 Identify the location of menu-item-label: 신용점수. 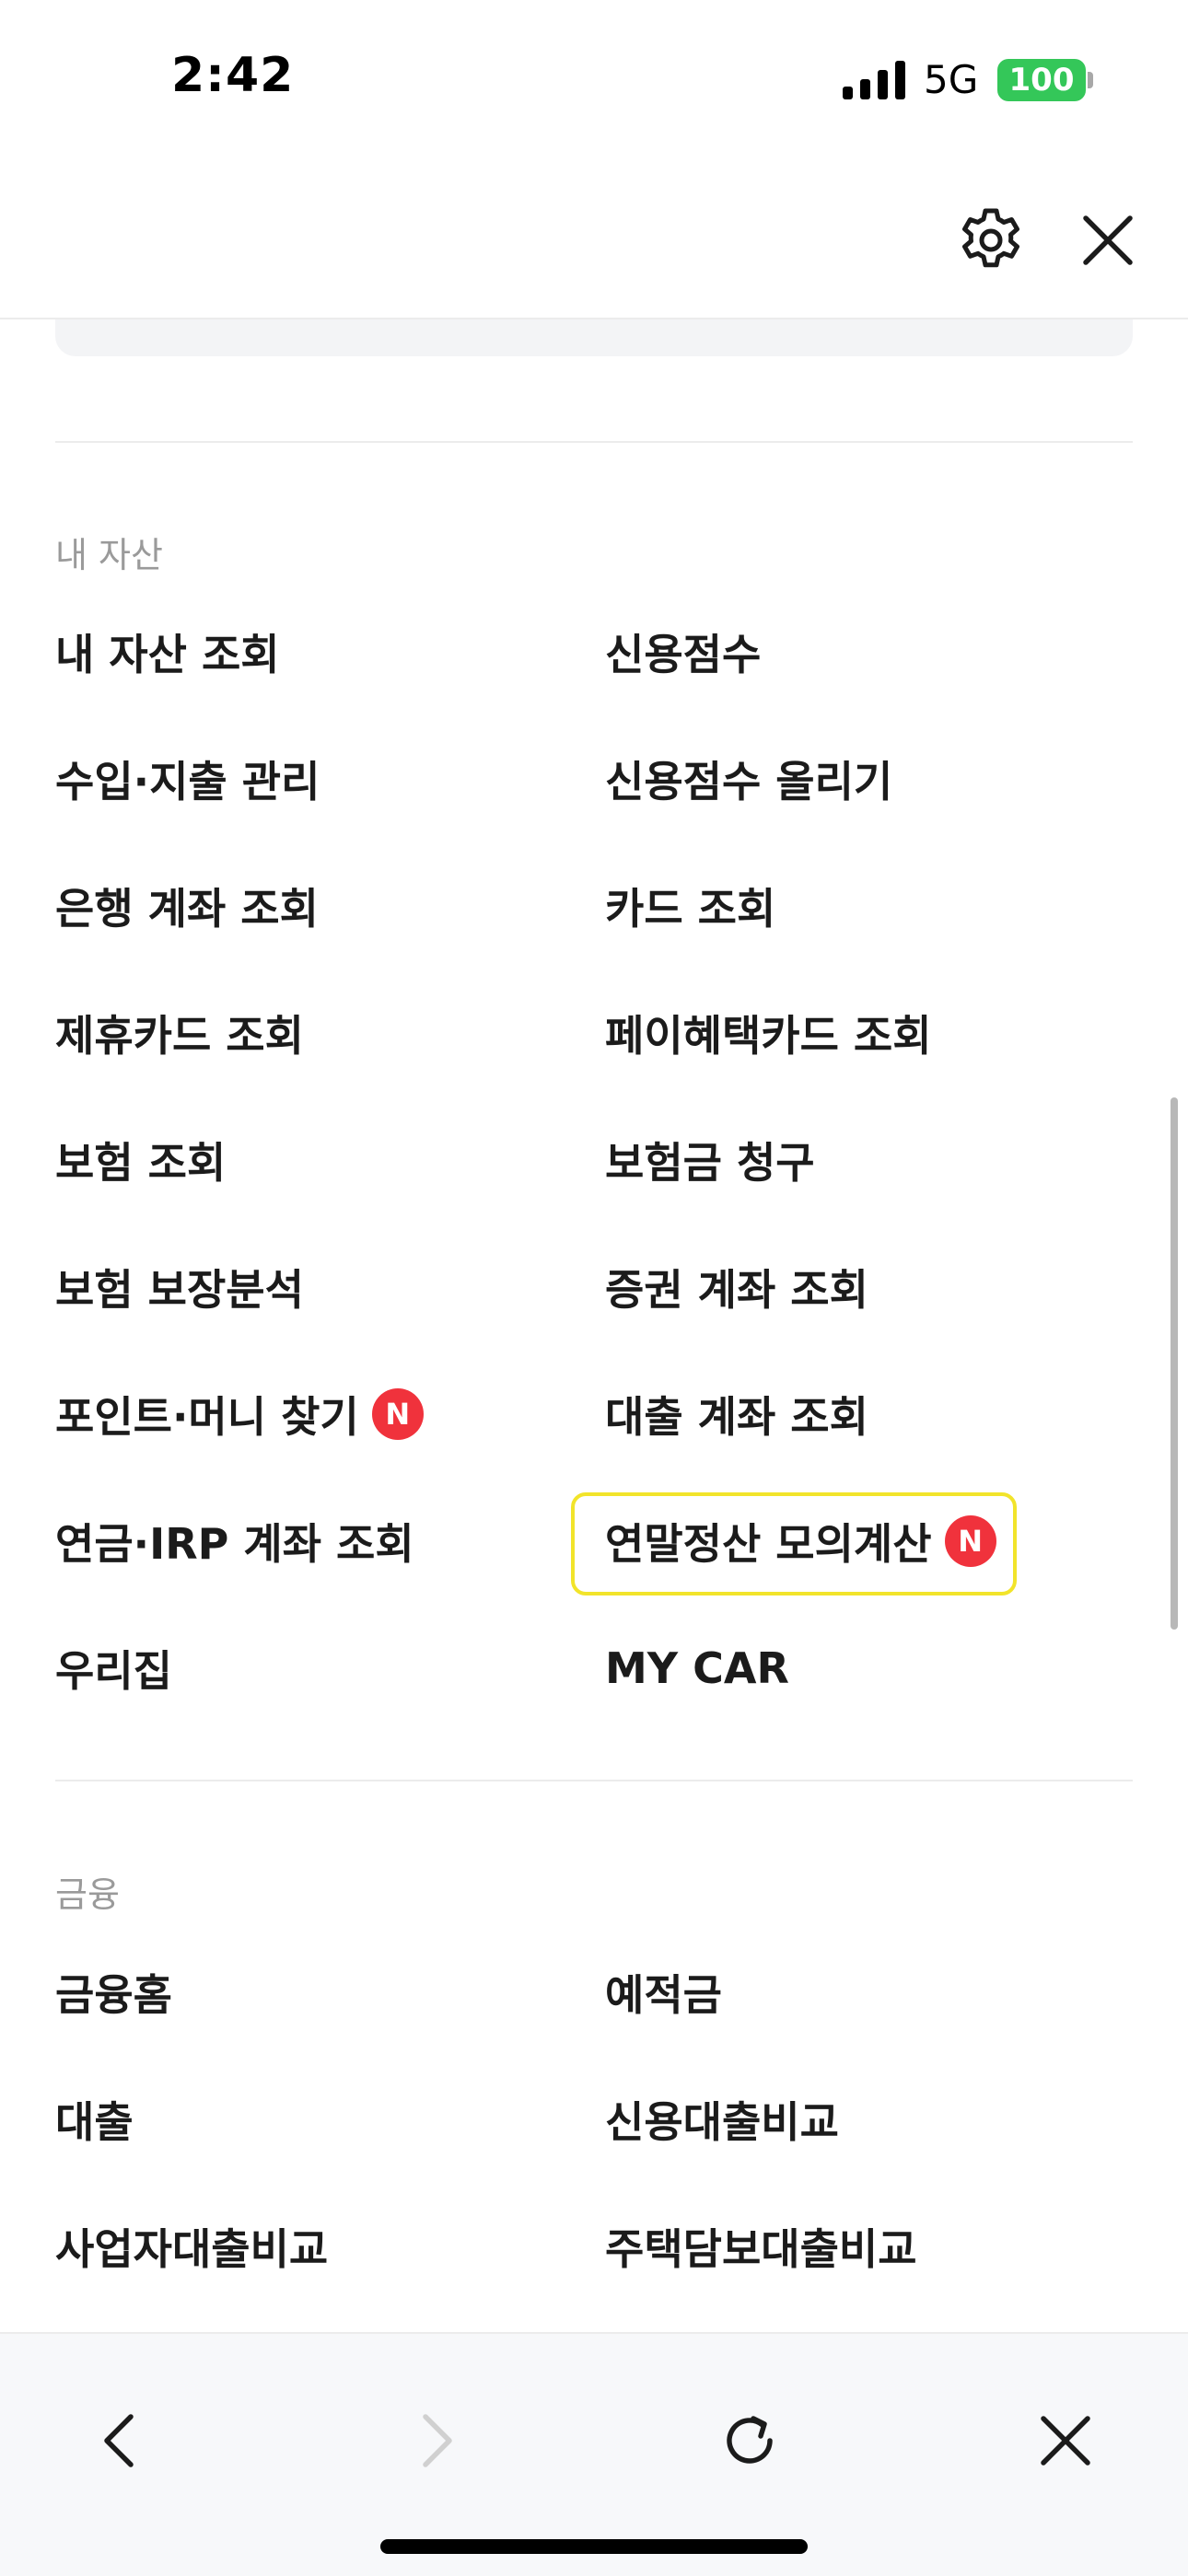
(683, 654).